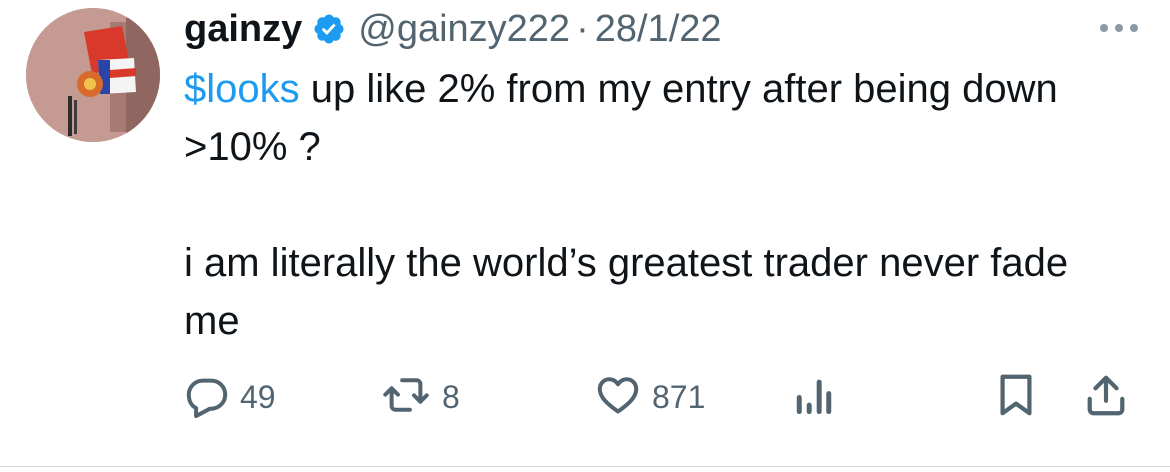 The height and width of the screenshot is (472, 1170). I want to click on bookmark-button, so click(1016, 397).